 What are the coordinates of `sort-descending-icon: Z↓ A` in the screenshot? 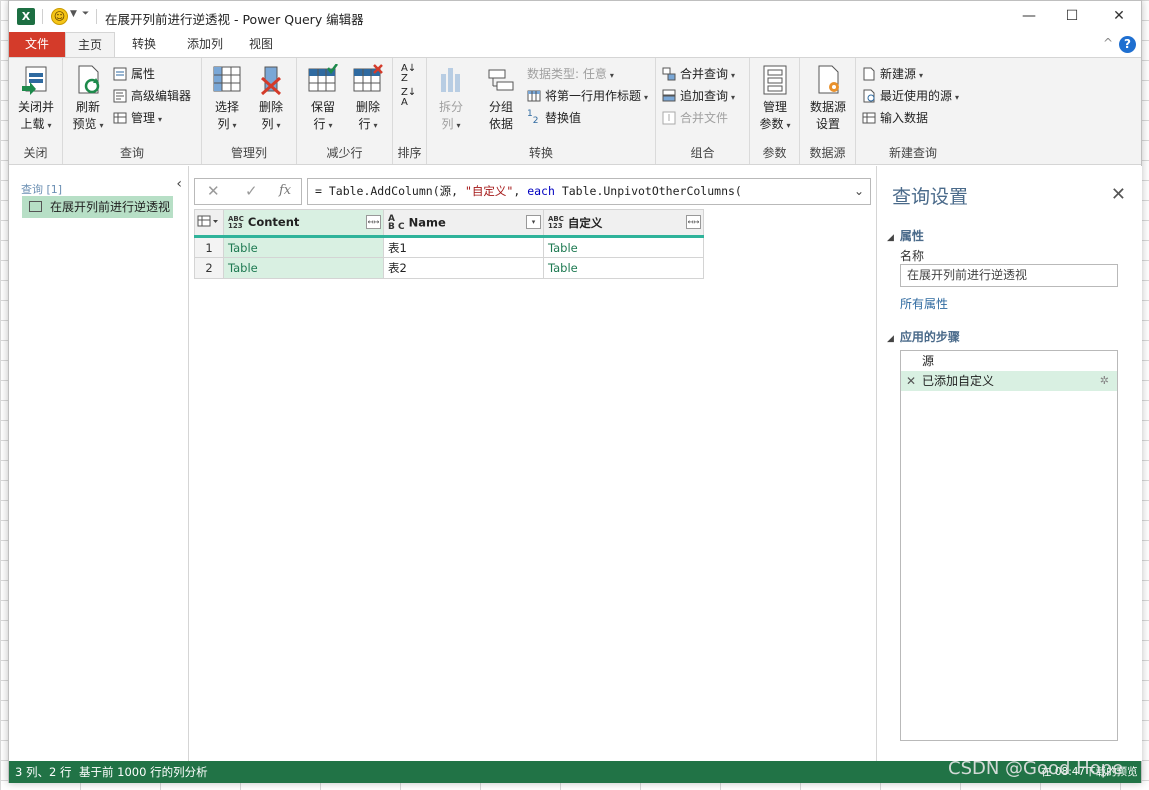 It's located at (409, 97).